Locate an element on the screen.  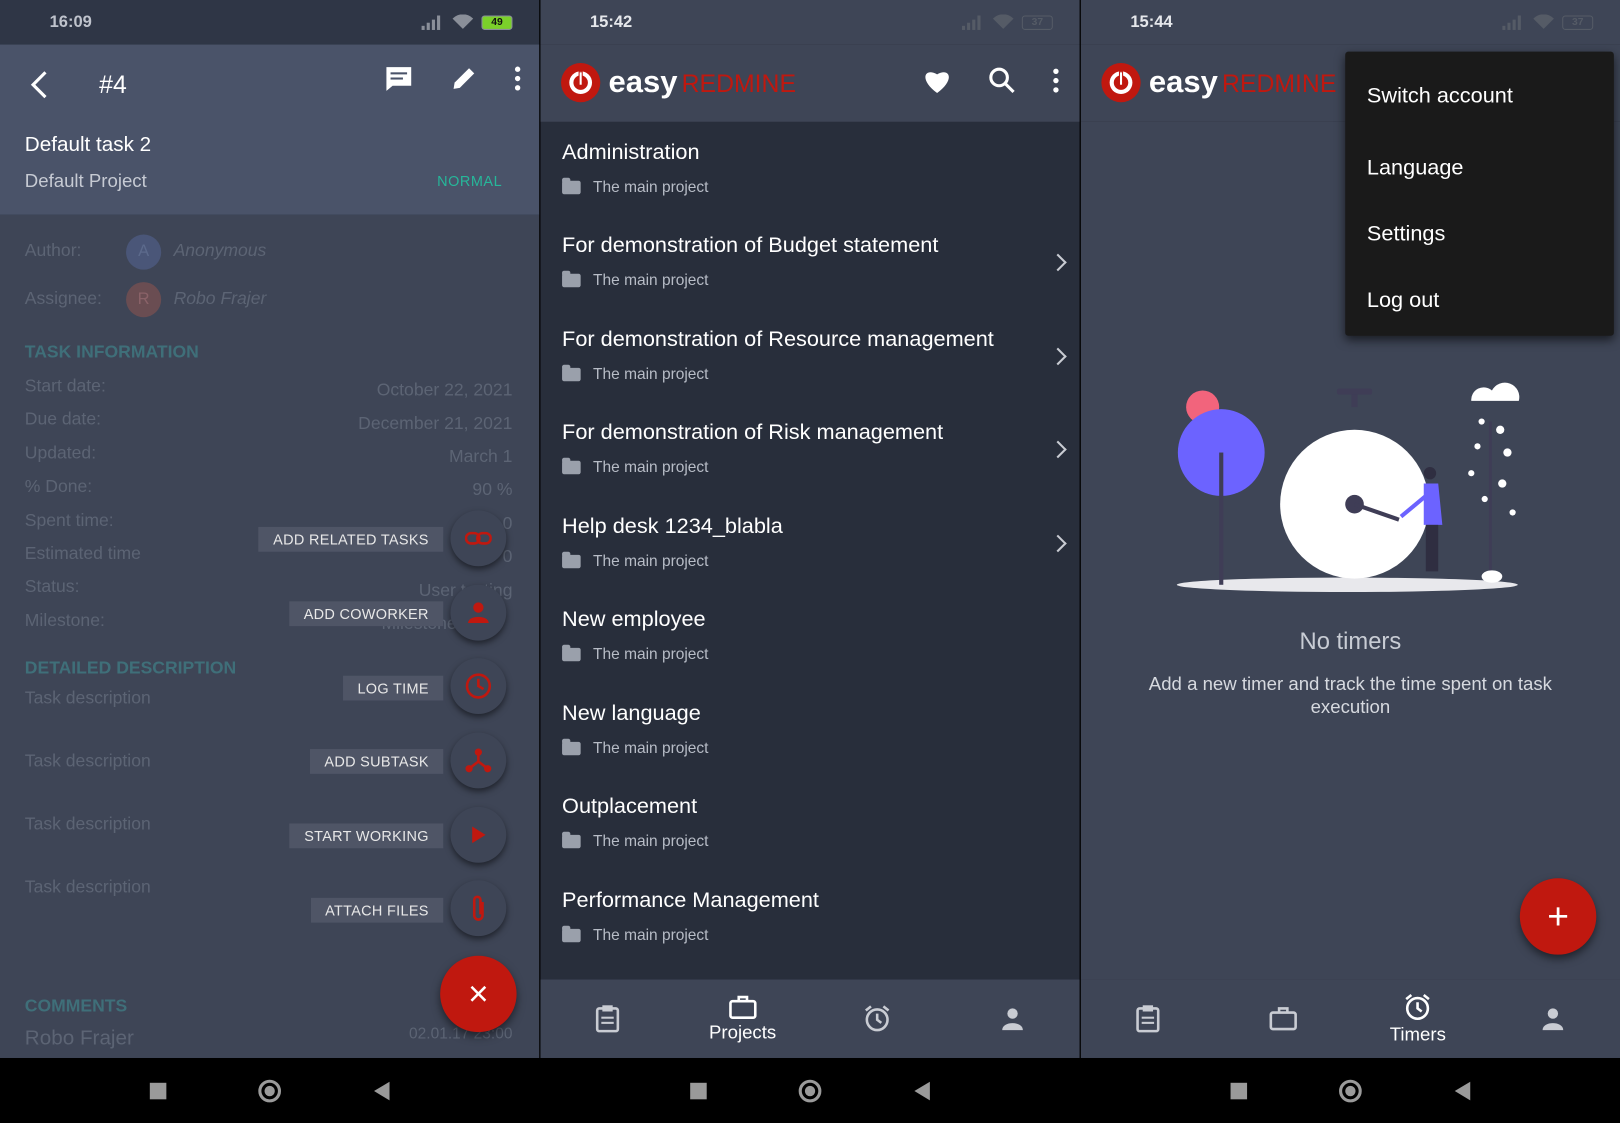
clipboard-icon is located at coordinates (608, 1019).